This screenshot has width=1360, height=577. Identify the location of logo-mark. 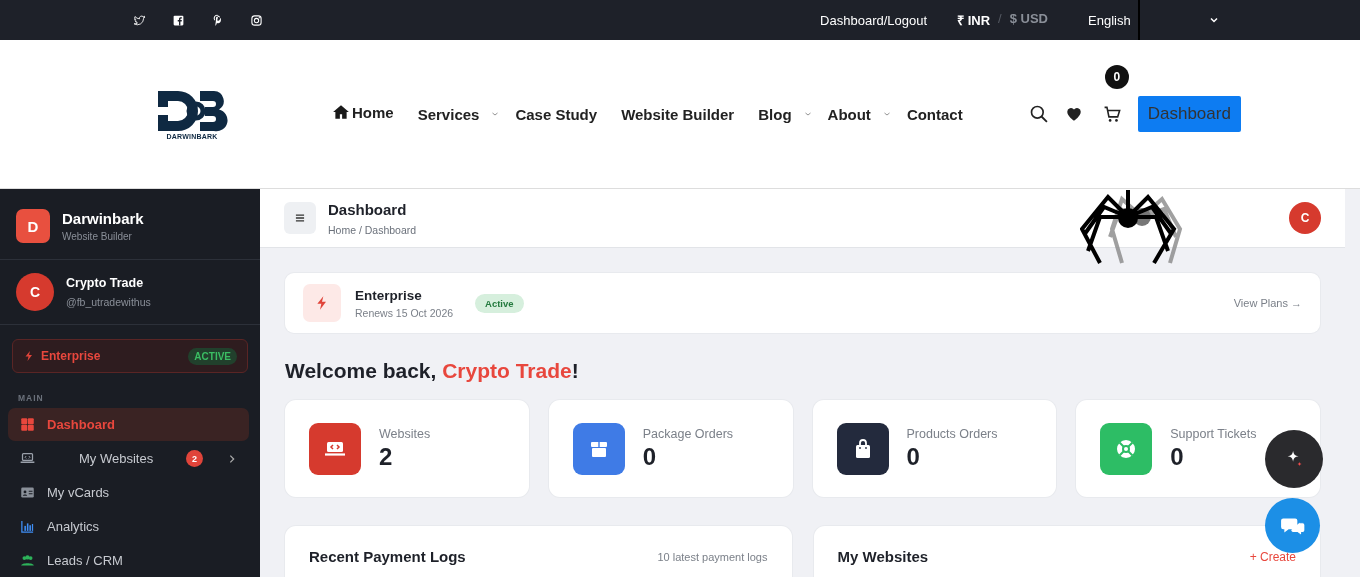
(192, 110).